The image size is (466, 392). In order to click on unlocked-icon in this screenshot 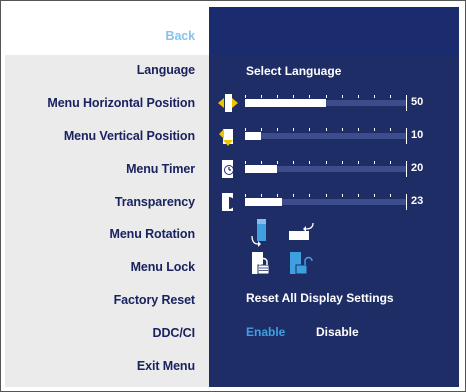, I will do `click(300, 264)`.